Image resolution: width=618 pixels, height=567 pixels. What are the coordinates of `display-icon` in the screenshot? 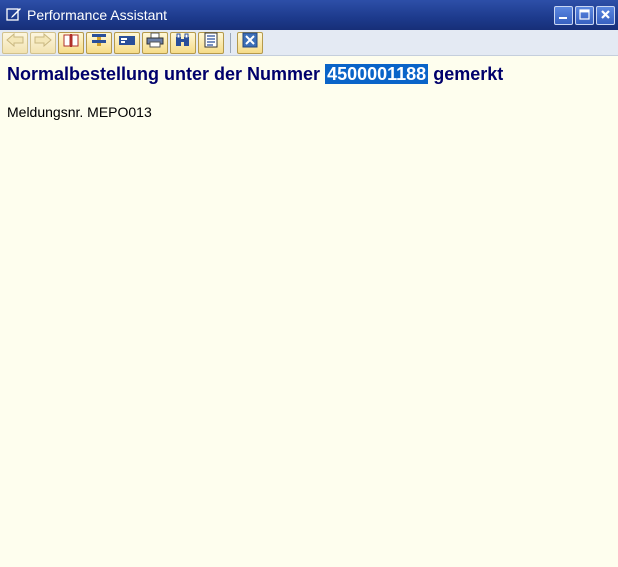 It's located at (127, 42).